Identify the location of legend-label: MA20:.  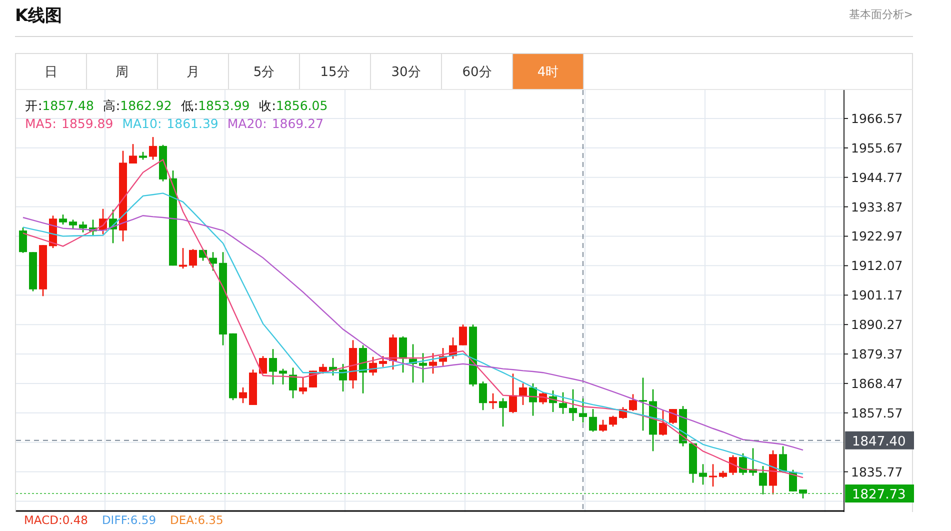
(247, 124).